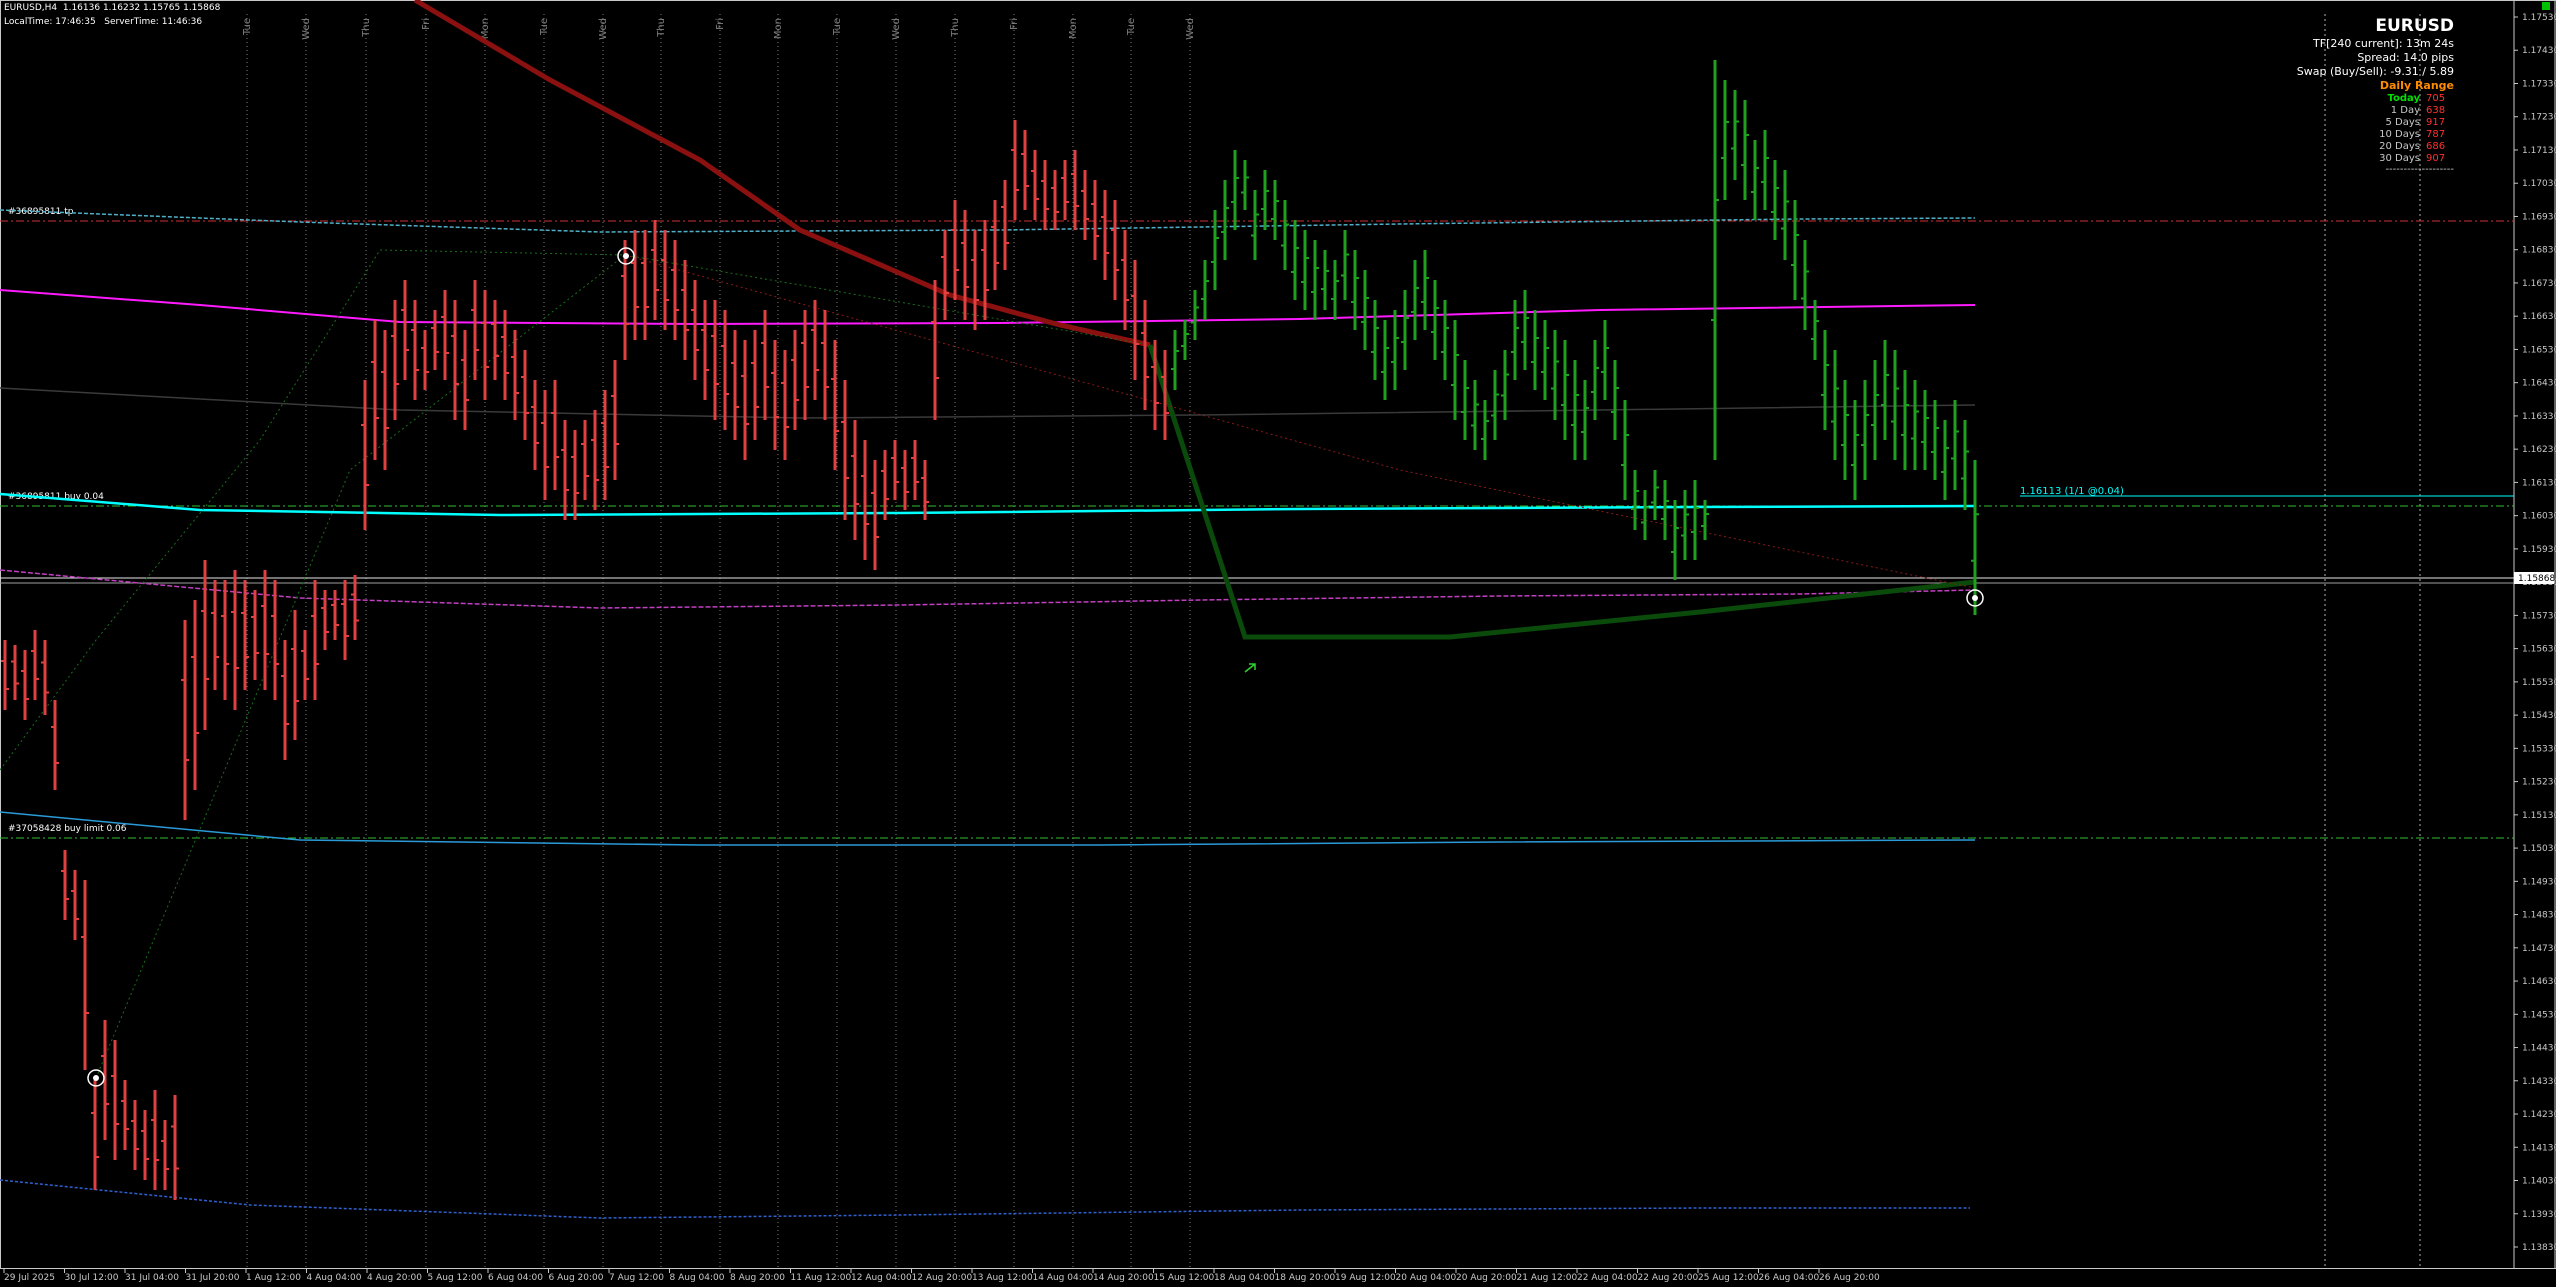 Image resolution: width=2556 pixels, height=1287 pixels. I want to click on time-tick-label: 19 Aug 12:00, so click(1365, 1278).